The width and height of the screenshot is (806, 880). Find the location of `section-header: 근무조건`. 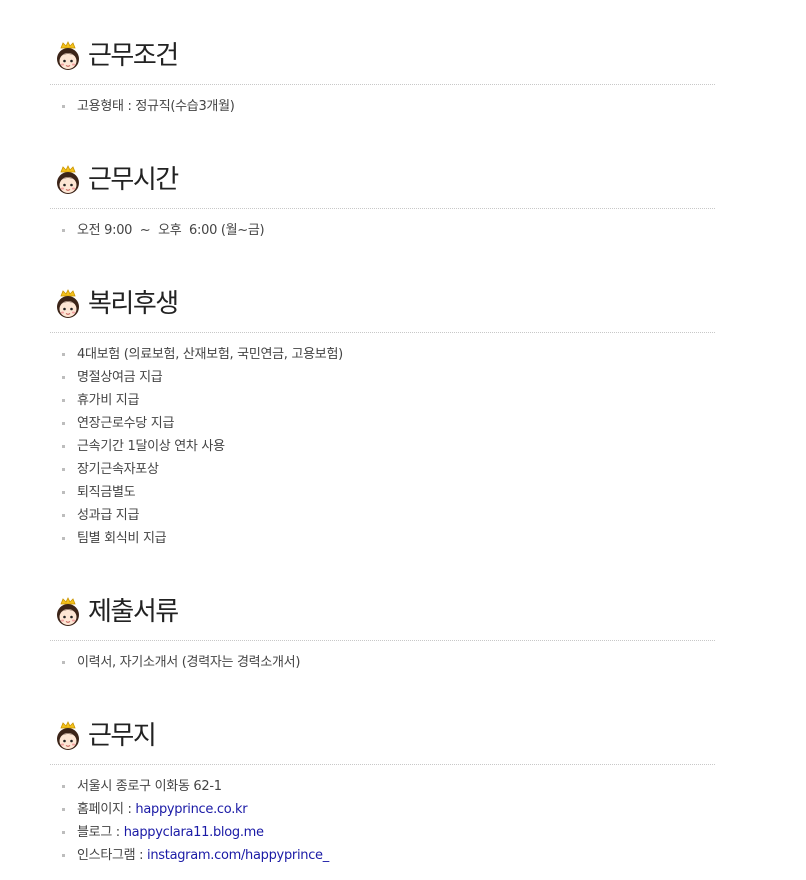

section-header: 근무조건 is located at coordinates (382, 56).